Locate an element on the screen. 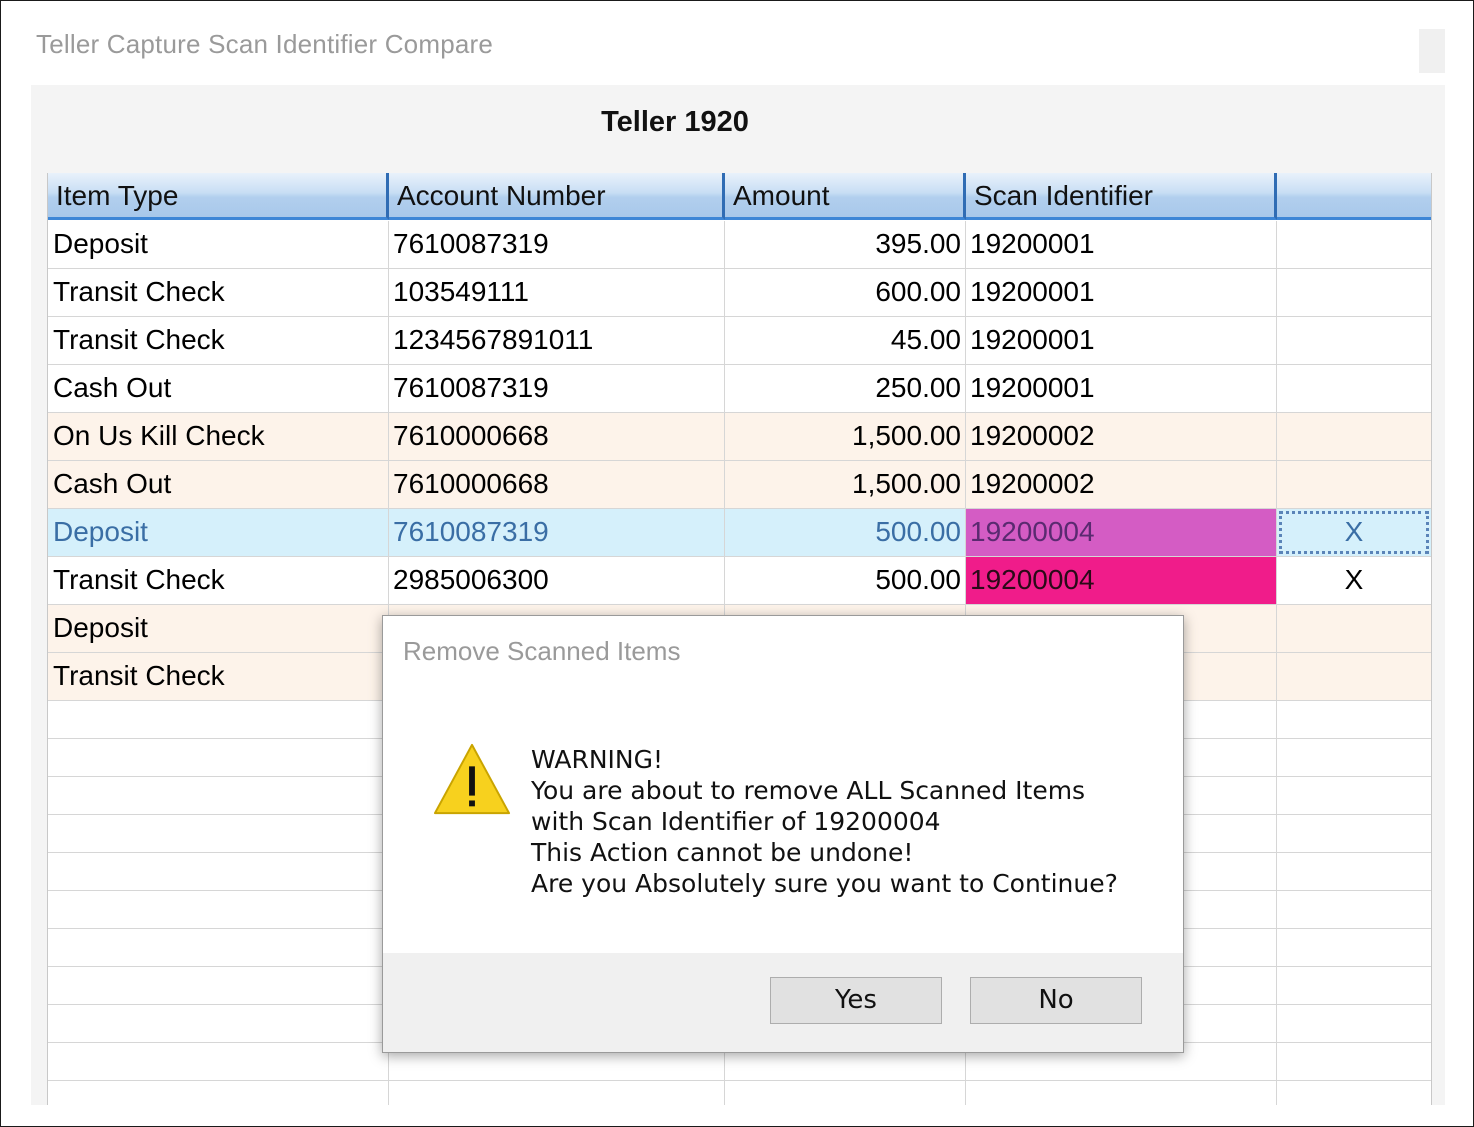 The image size is (1474, 1127). cell-amount: 250.00 is located at coordinates (845, 388).